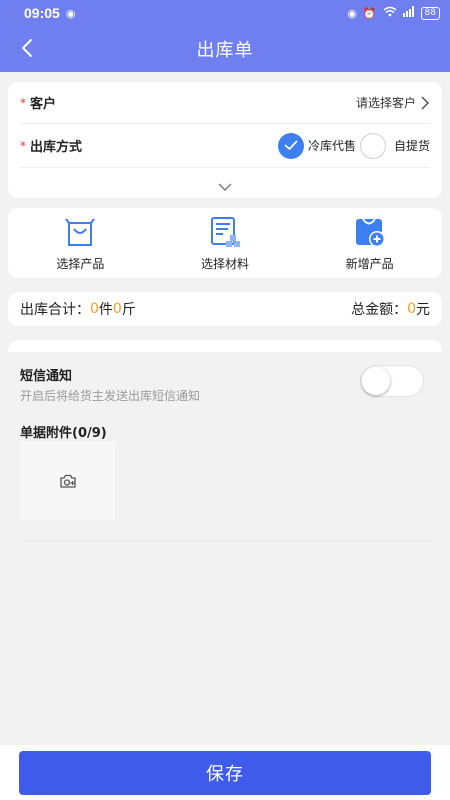  What do you see at coordinates (372, 145) in the screenshot?
I see `radio-unchecked-icon` at bounding box center [372, 145].